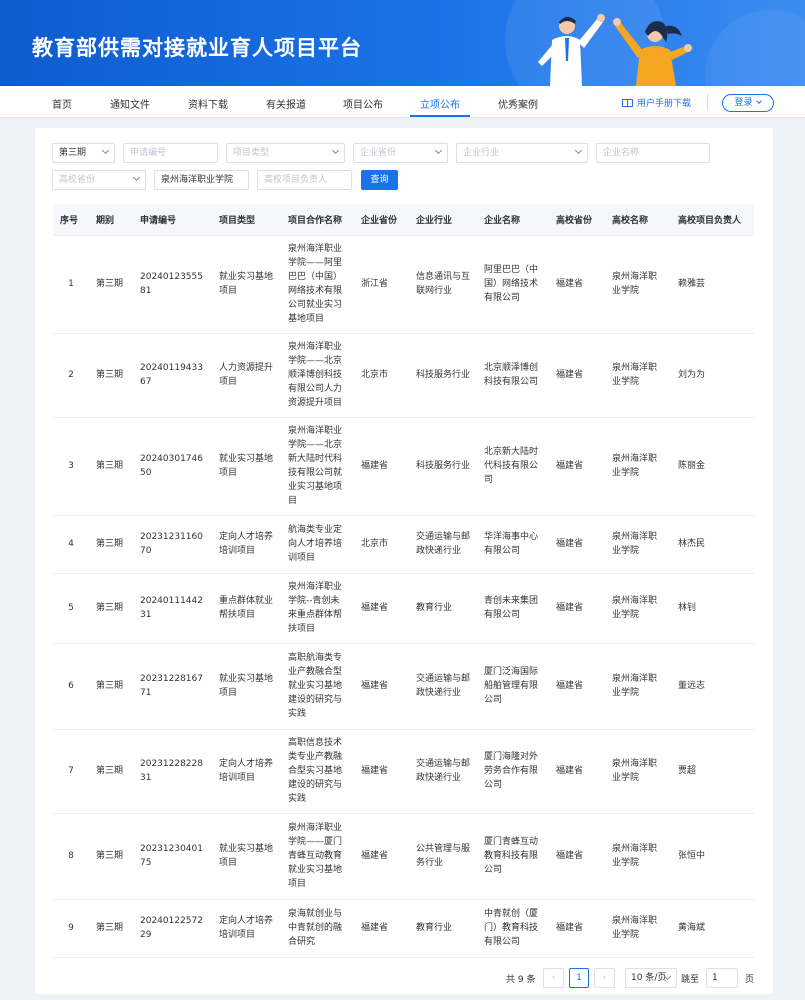  I want to click on cell-project-name: 泉州海洋职业学院——阿里巴巴（中国）网络技术有限公司就业实习基地项目, so click(317, 284).